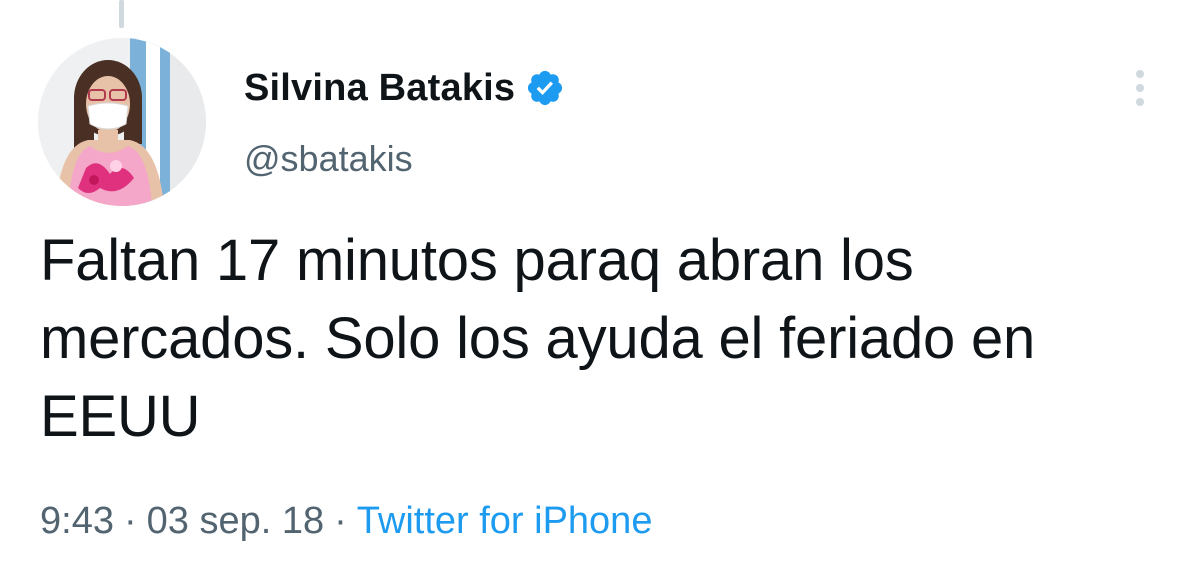 The width and height of the screenshot is (1200, 574). What do you see at coordinates (235, 521) in the screenshot?
I see `tweet-date: 03 sep. 18` at bounding box center [235, 521].